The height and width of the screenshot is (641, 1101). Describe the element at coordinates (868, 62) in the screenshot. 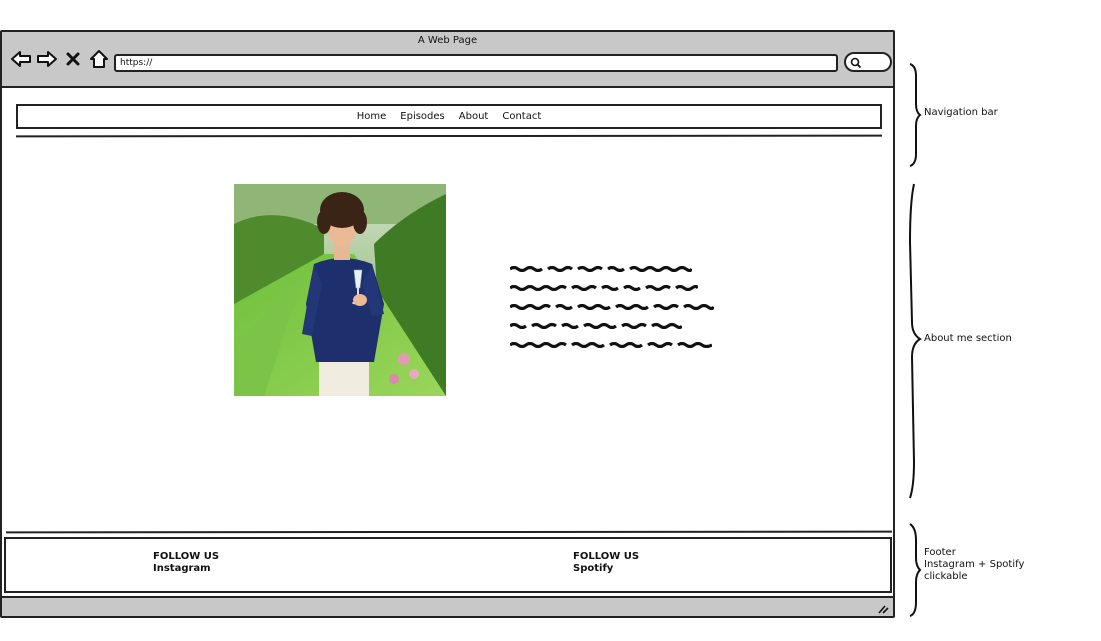

I see `search-button` at that location.